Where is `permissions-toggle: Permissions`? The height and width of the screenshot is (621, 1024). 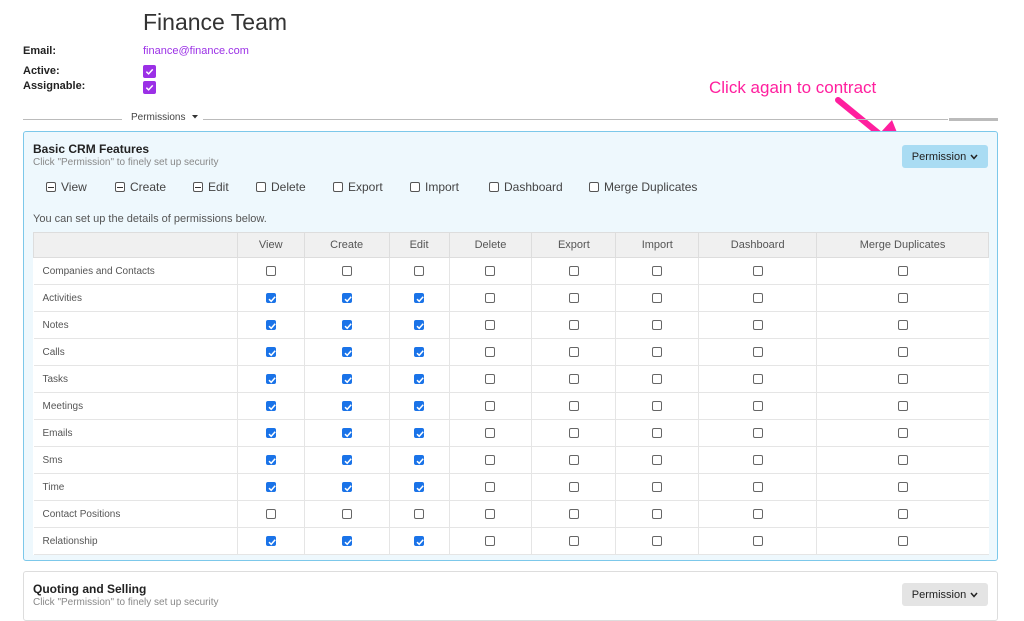
permissions-toggle: Permissions is located at coordinates (165, 117).